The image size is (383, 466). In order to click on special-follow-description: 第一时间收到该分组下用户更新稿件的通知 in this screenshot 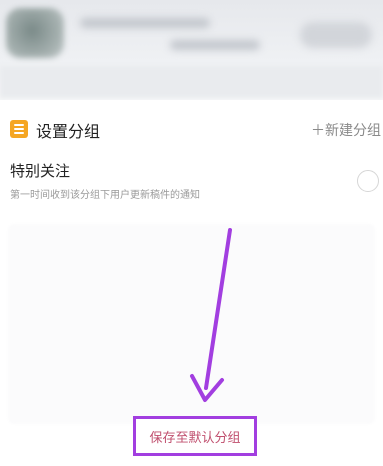, I will do `click(105, 195)`.